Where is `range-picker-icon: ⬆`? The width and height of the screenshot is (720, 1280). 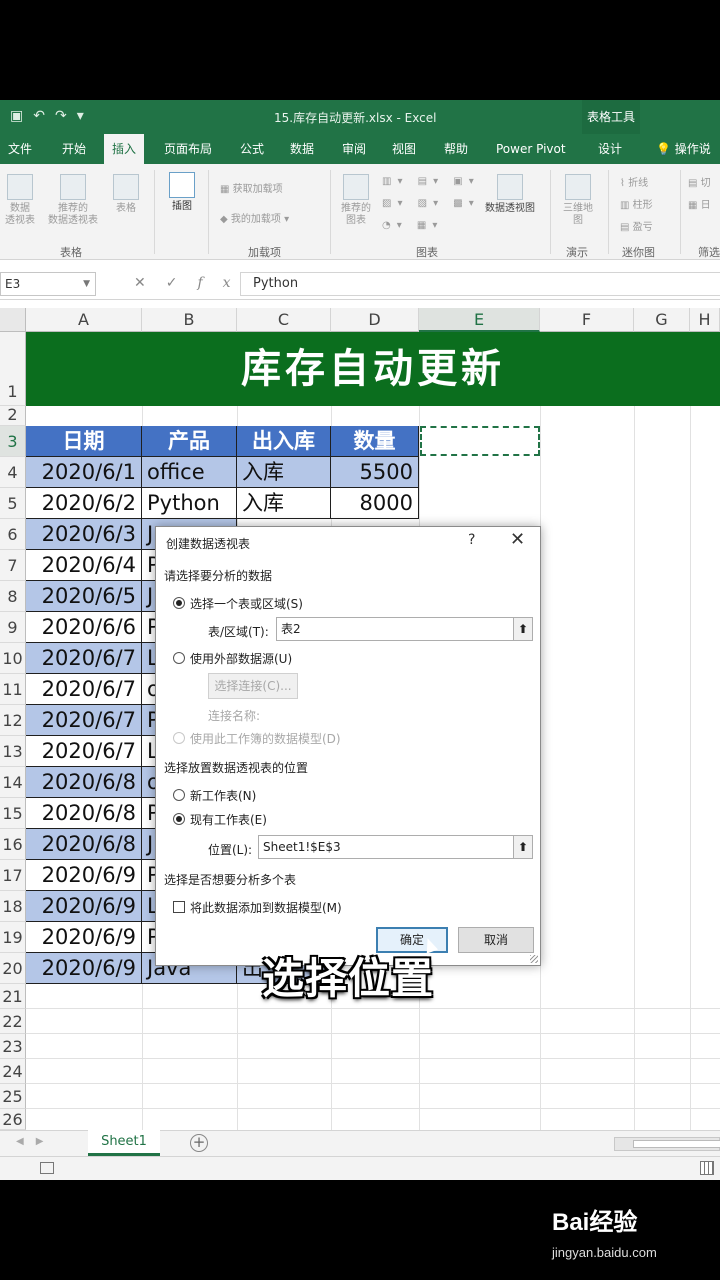 range-picker-icon: ⬆ is located at coordinates (523, 629).